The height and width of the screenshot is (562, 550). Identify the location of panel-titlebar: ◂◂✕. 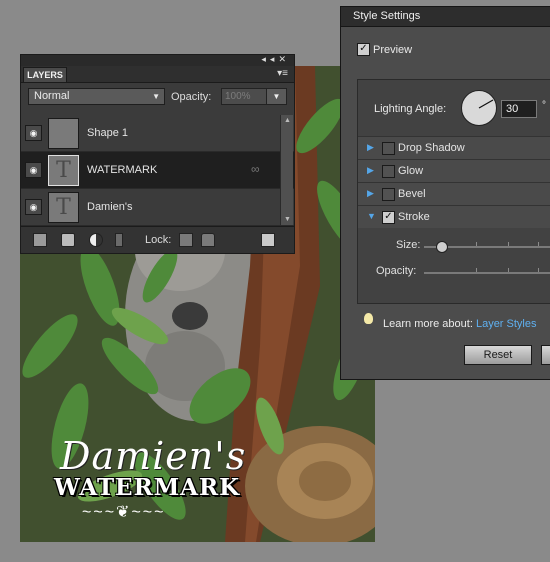
(157, 60).